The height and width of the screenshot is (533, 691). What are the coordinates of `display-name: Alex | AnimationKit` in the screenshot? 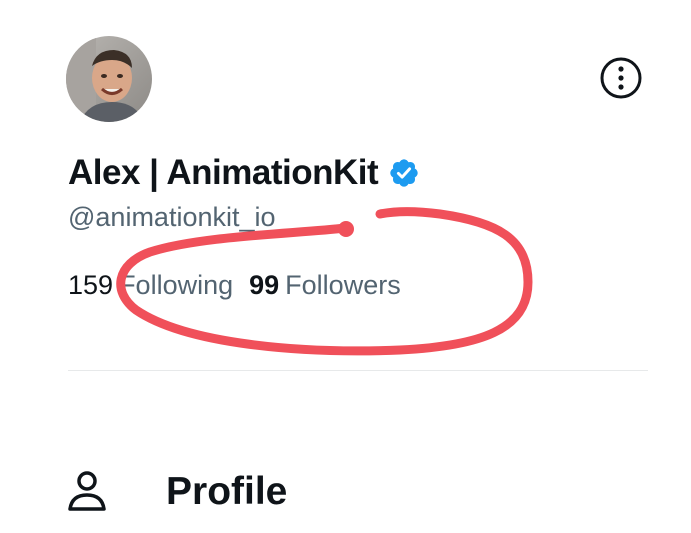 It's located at (223, 172).